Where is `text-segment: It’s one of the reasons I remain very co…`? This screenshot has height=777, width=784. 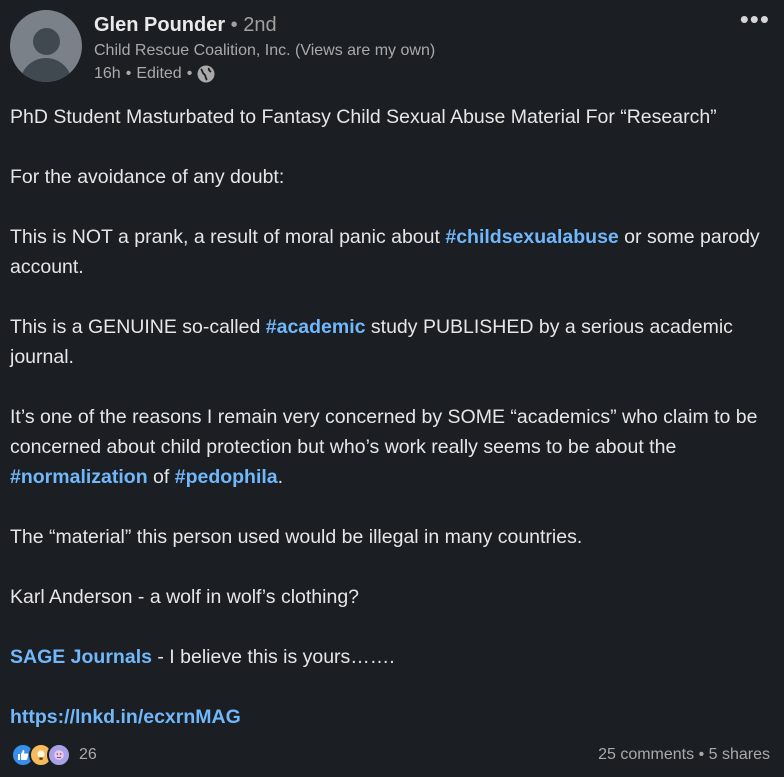 text-segment: It’s one of the reasons I remain very co… is located at coordinates (384, 432).